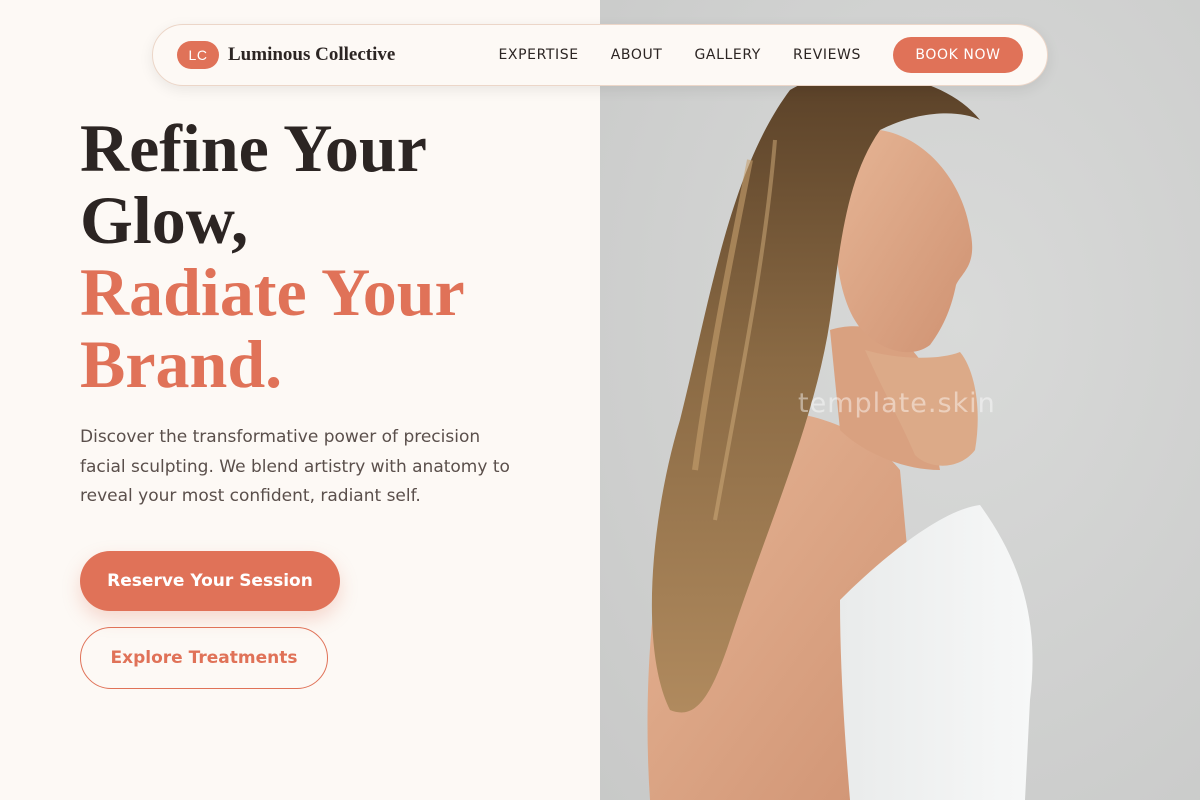 Image resolution: width=1200 pixels, height=800 pixels. Describe the element at coordinates (637, 55) in the screenshot. I see `nav-link-about: ABOUT` at that location.